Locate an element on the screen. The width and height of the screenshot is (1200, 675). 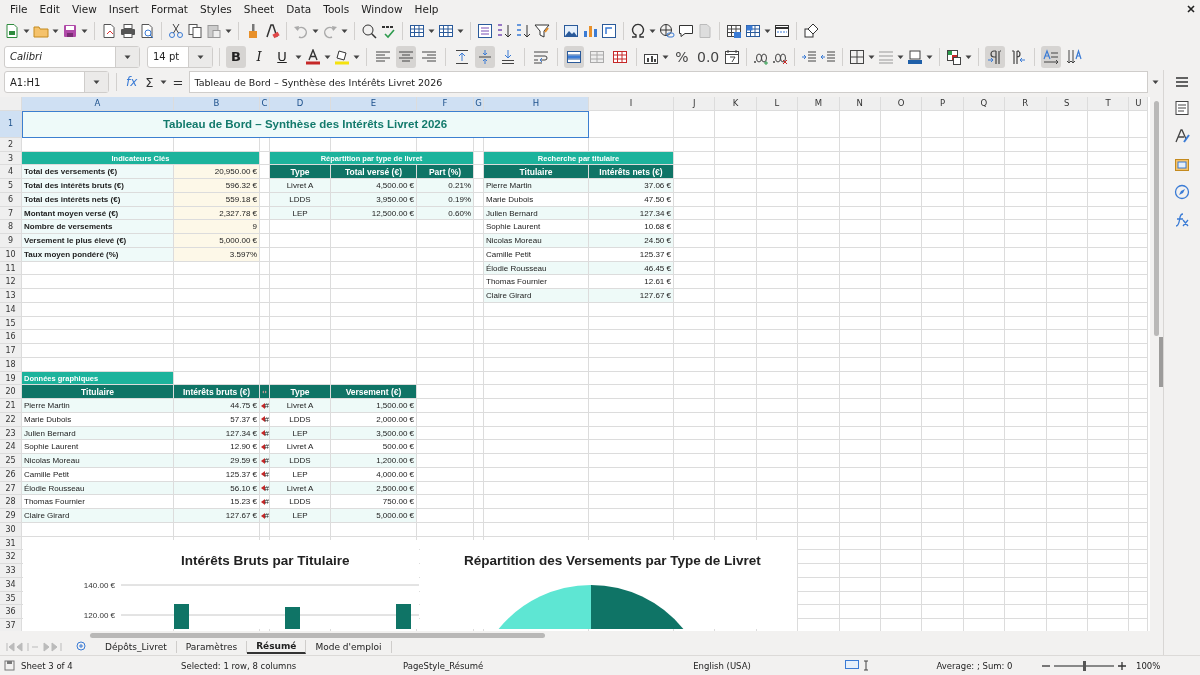
menu-item: Sheet is located at coordinates (259, 9).